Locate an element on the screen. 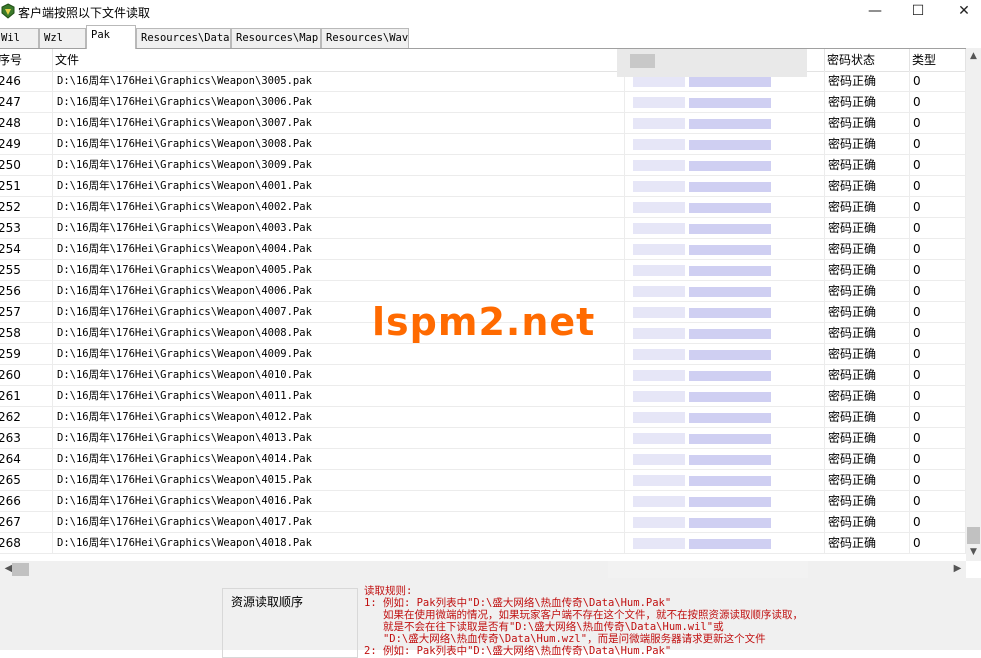 The width and height of the screenshot is (981, 658). row-file-path: D:\16周年\176Hei\Graphics\Weapon\3006.Pak is located at coordinates (339, 102).